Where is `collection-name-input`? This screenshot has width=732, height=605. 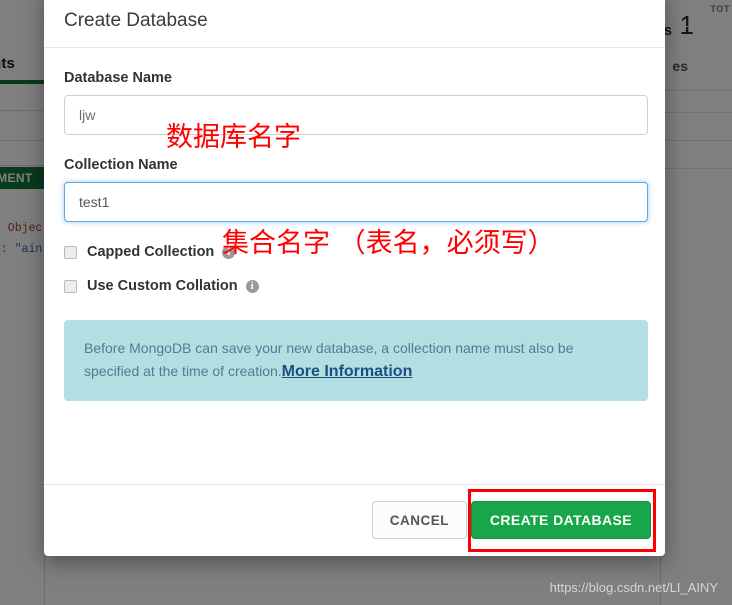 collection-name-input is located at coordinates (356, 202).